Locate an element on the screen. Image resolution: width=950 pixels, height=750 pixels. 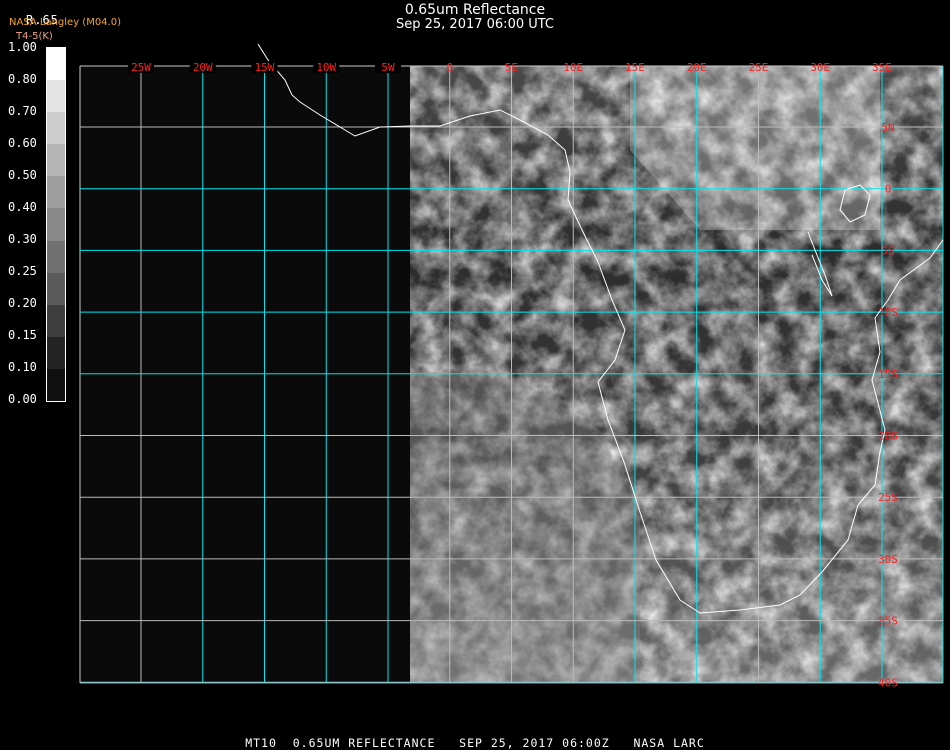
latitude-label: 25S is located at coordinates (888, 497).